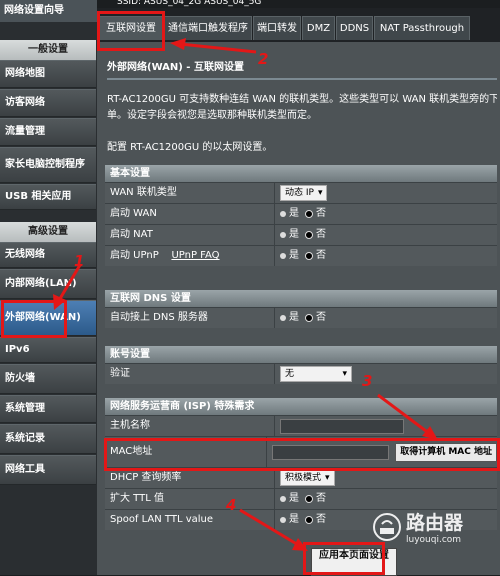  Describe the element at coordinates (301, 234) in the screenshot. I see `table-row: 启动 NAT 是 否` at that location.